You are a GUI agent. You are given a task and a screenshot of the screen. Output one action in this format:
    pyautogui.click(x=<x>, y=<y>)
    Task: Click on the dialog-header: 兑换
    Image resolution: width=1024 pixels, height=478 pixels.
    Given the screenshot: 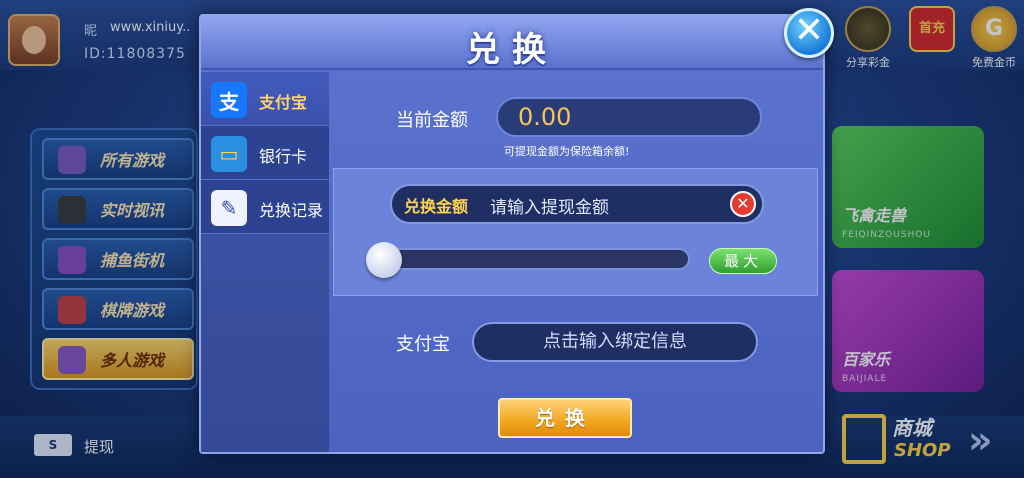 What is the action you would take?
    pyautogui.click(x=512, y=43)
    